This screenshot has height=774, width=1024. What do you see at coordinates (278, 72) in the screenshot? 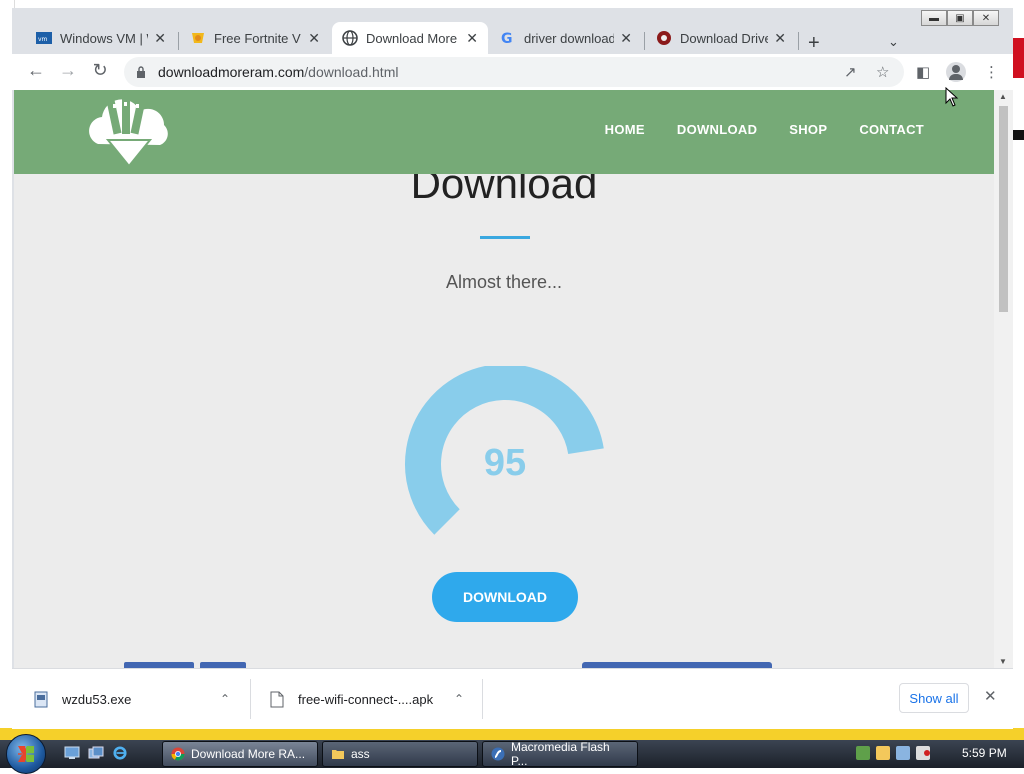
I see `url-text: downloadmoreram.com/download.html` at bounding box center [278, 72].